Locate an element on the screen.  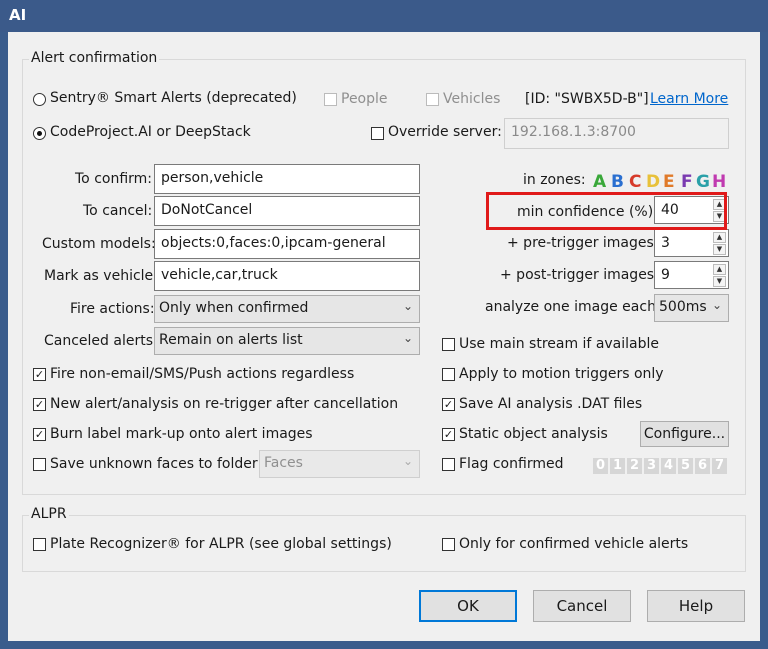
codeproject-label: CodeProject.AI or DeepStack is located at coordinates (150, 132).